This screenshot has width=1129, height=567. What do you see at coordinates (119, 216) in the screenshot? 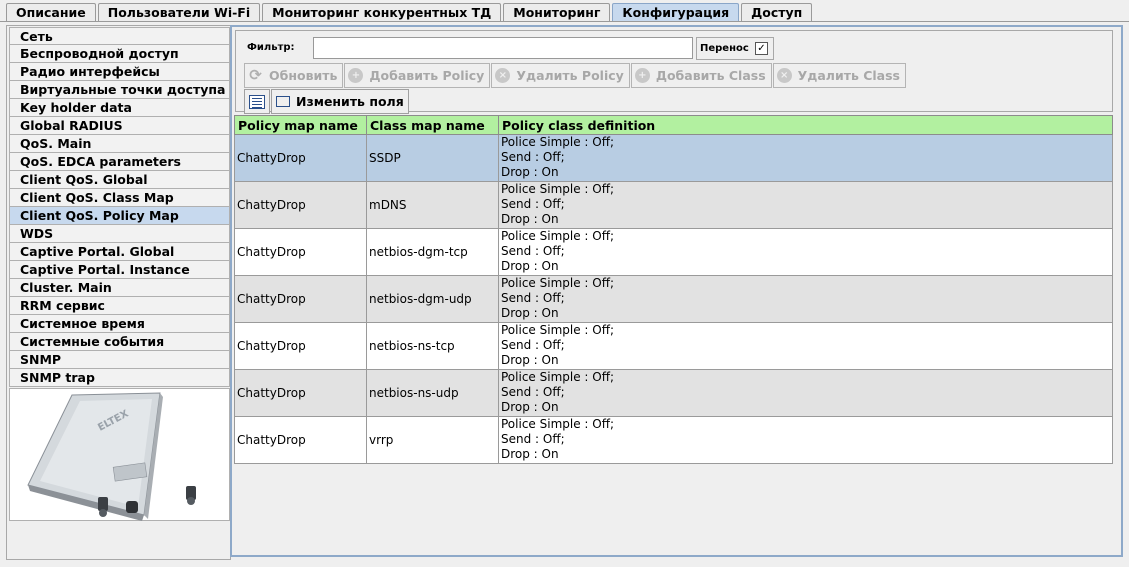
I see `sidebar-item-client-qos-policy-map: Client QoS. Policy Map` at bounding box center [119, 216].